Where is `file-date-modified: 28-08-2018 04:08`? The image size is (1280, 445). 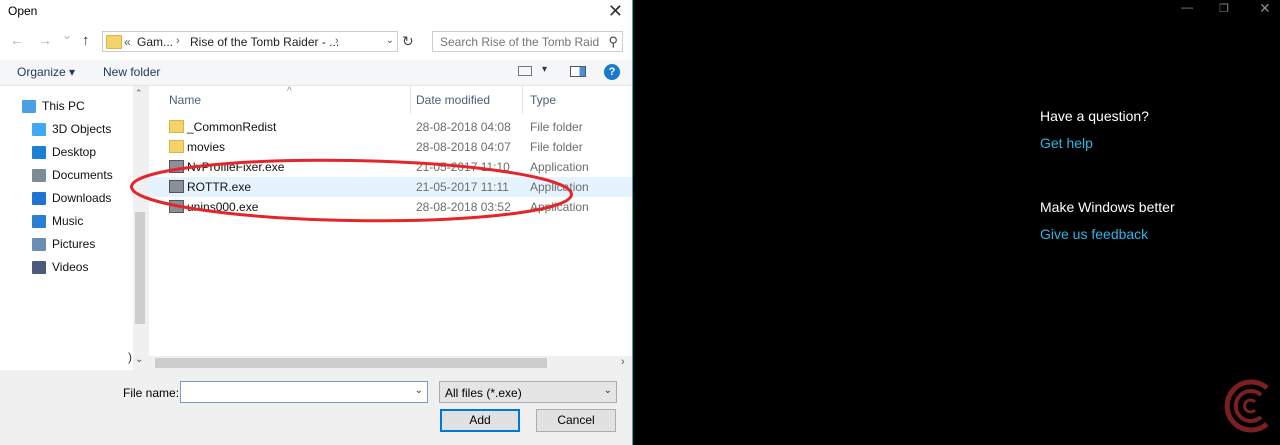
file-date-modified: 28-08-2018 04:08 is located at coordinates (463, 127).